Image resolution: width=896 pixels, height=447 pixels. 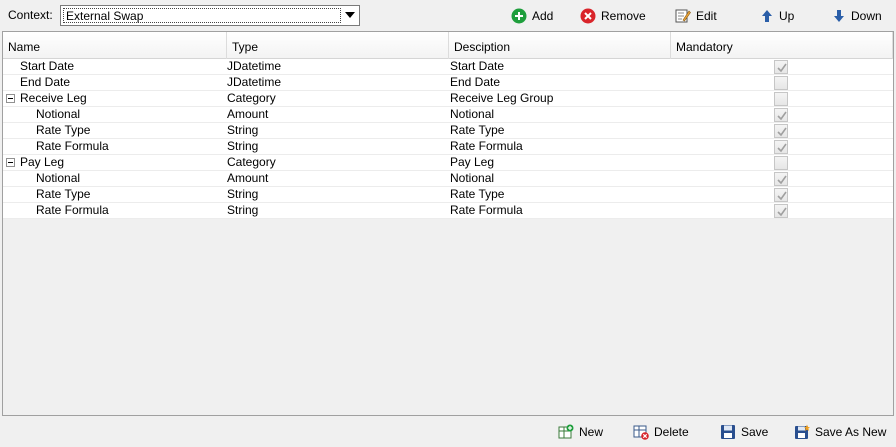 What do you see at coordinates (641, 432) in the screenshot?
I see `delete-item-icon` at bounding box center [641, 432].